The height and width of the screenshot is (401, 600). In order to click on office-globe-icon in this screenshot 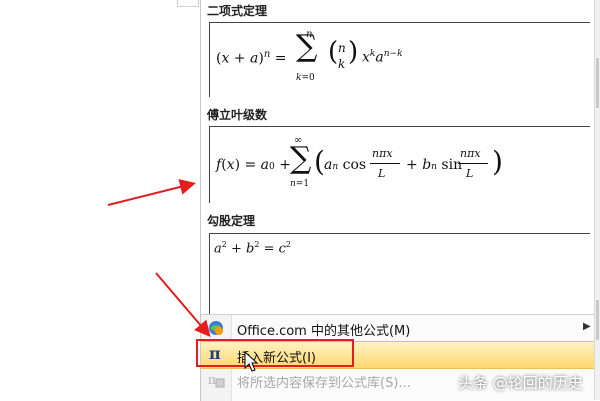, I will do `click(216, 328)`.